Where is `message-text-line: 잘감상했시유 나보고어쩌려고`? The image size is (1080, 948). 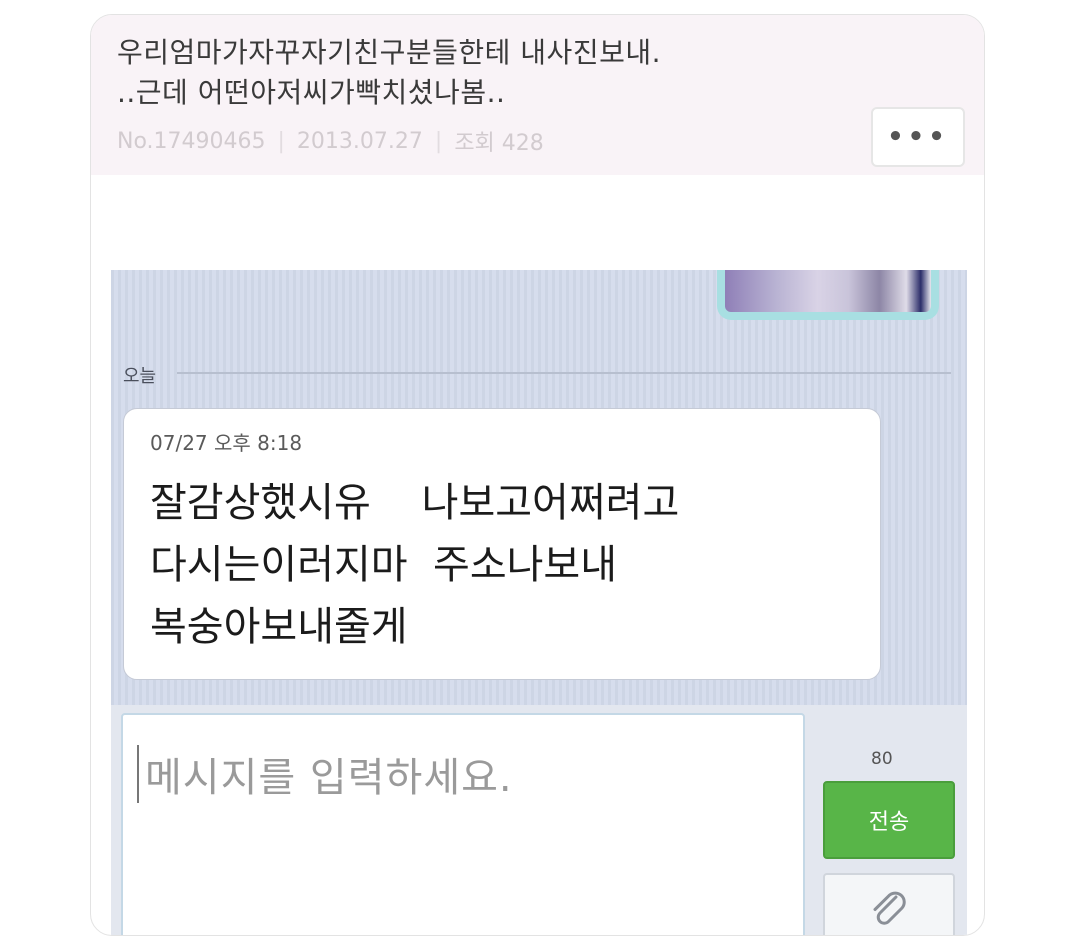 message-text-line: 잘감상했시유 나보고어쩌려고 is located at coordinates (415, 503).